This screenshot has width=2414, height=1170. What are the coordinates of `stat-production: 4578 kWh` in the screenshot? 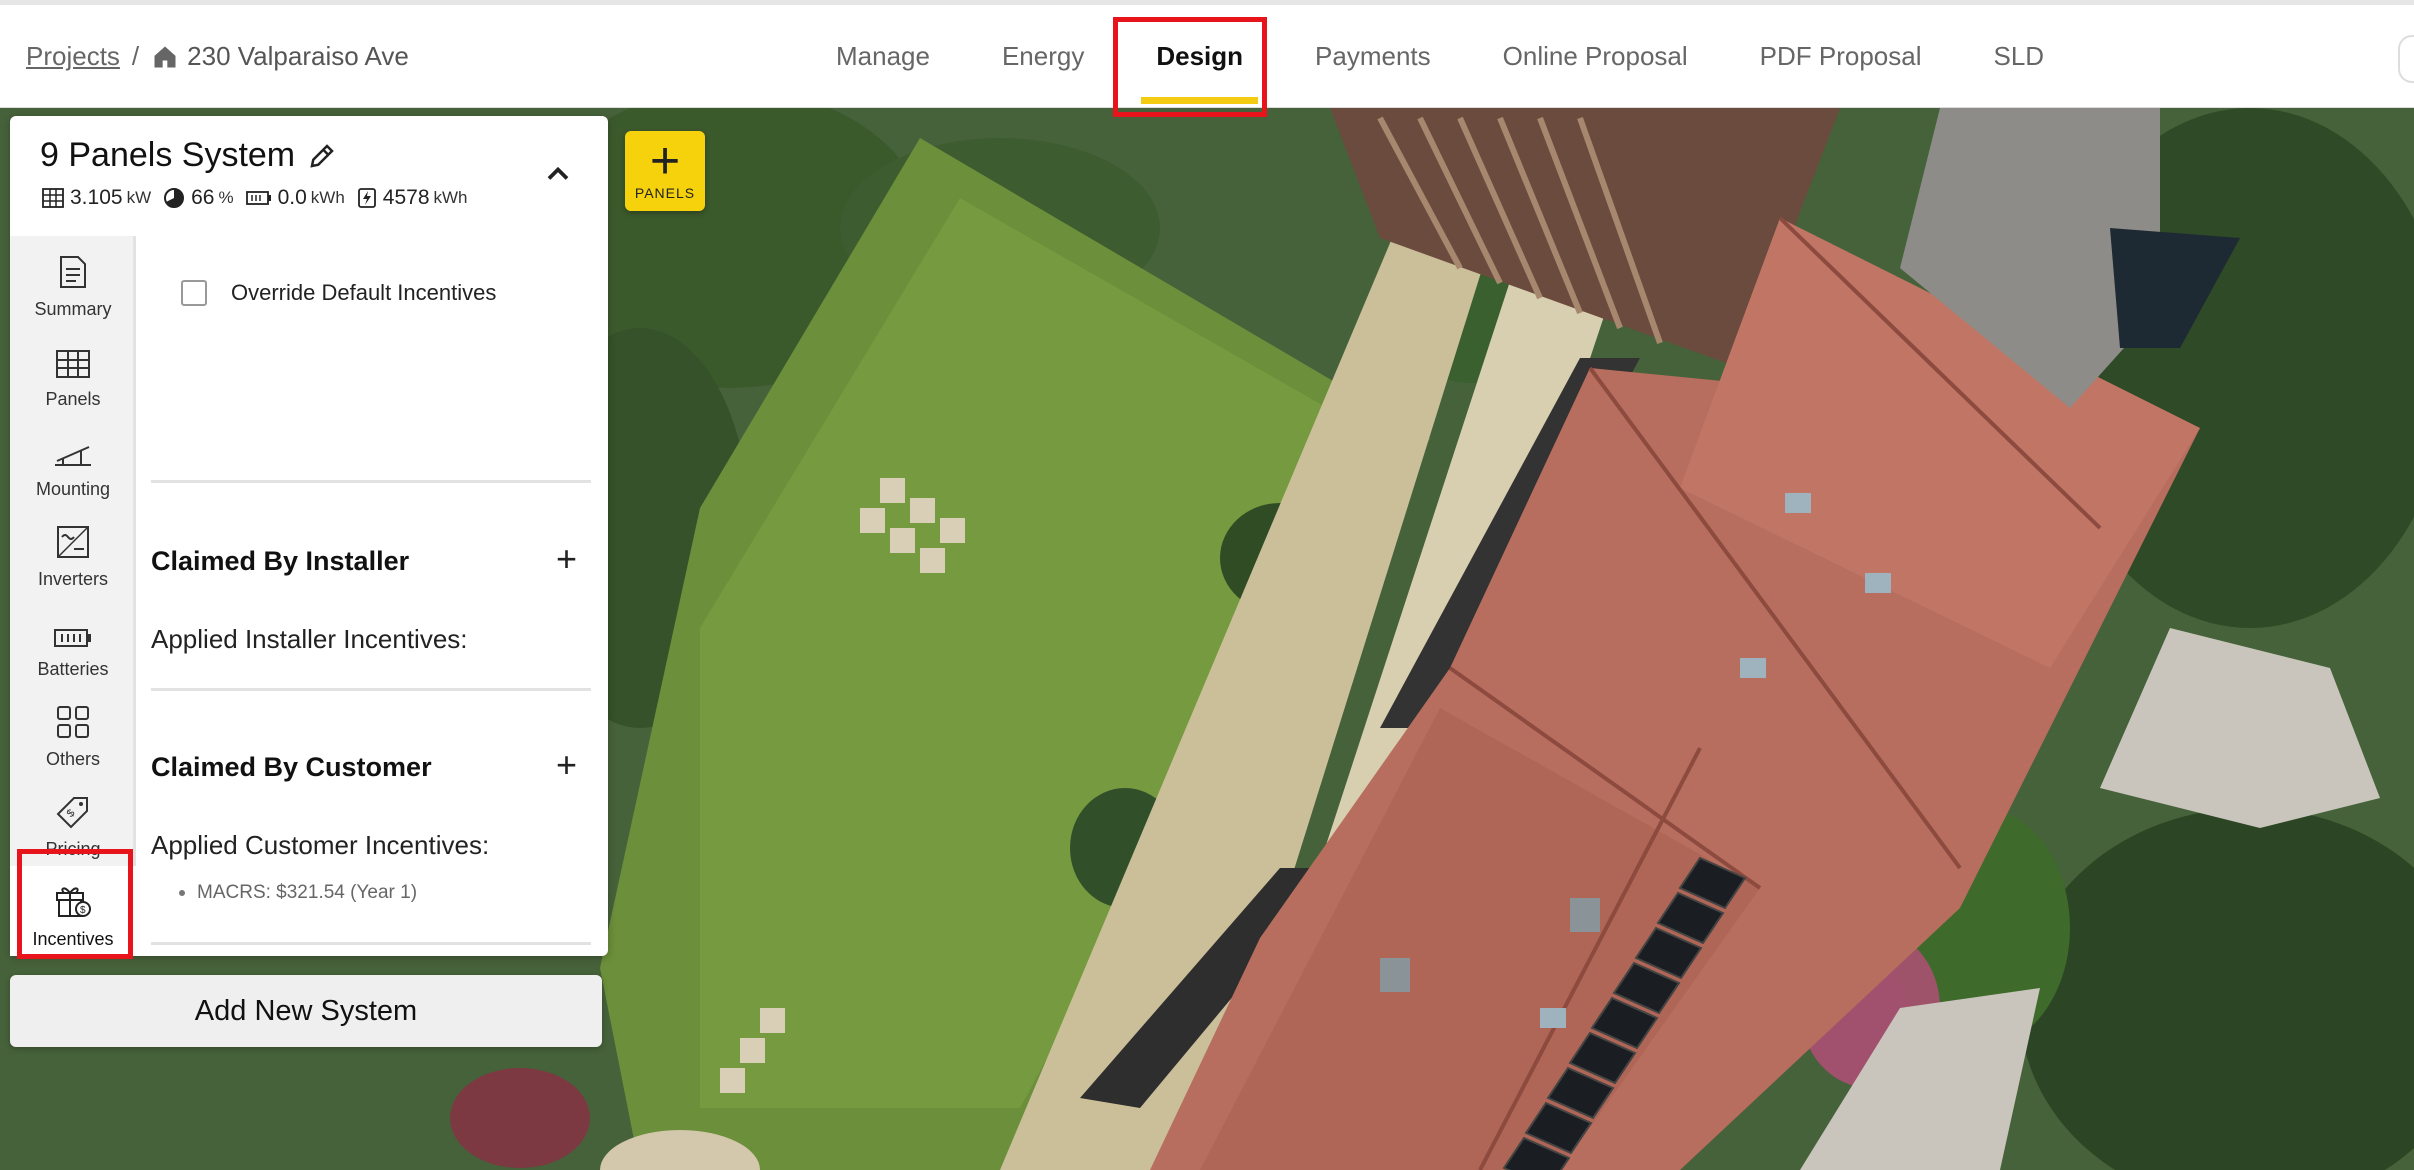 It's located at (412, 198).